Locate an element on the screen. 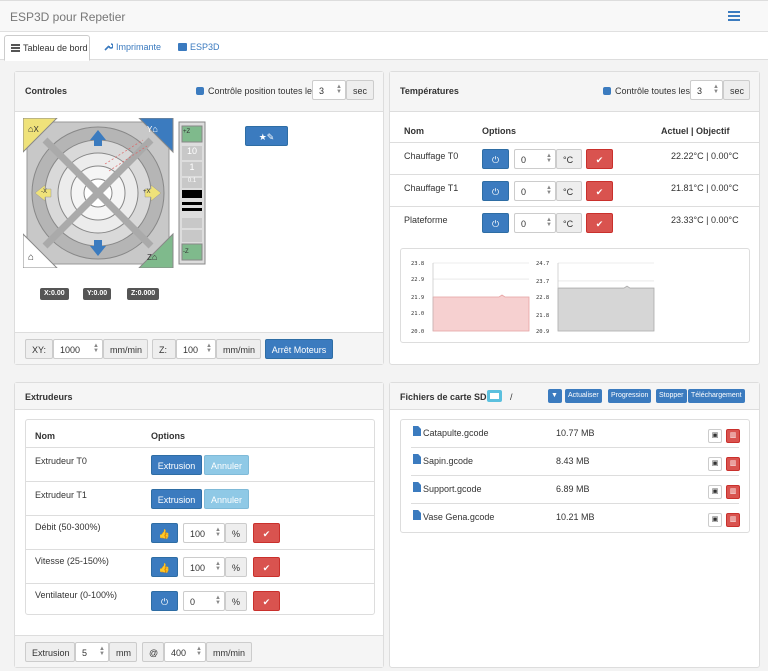 This screenshot has height=671, width=768. fan-unit: % is located at coordinates (236, 601).